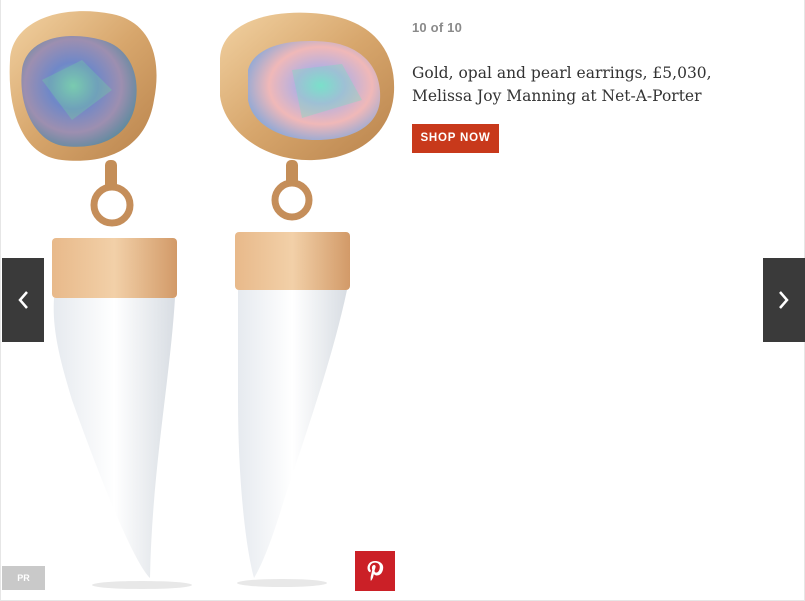 This screenshot has width=805, height=601. I want to click on caption-line-1: Gold, opal and pearl earrings, £5,030,, so click(562, 73).